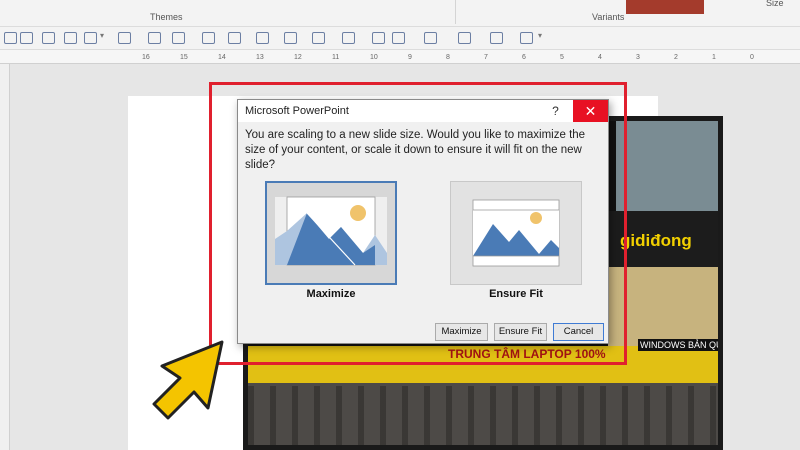  What do you see at coordinates (496, 38) in the screenshot?
I see `text-direction-icon` at bounding box center [496, 38].